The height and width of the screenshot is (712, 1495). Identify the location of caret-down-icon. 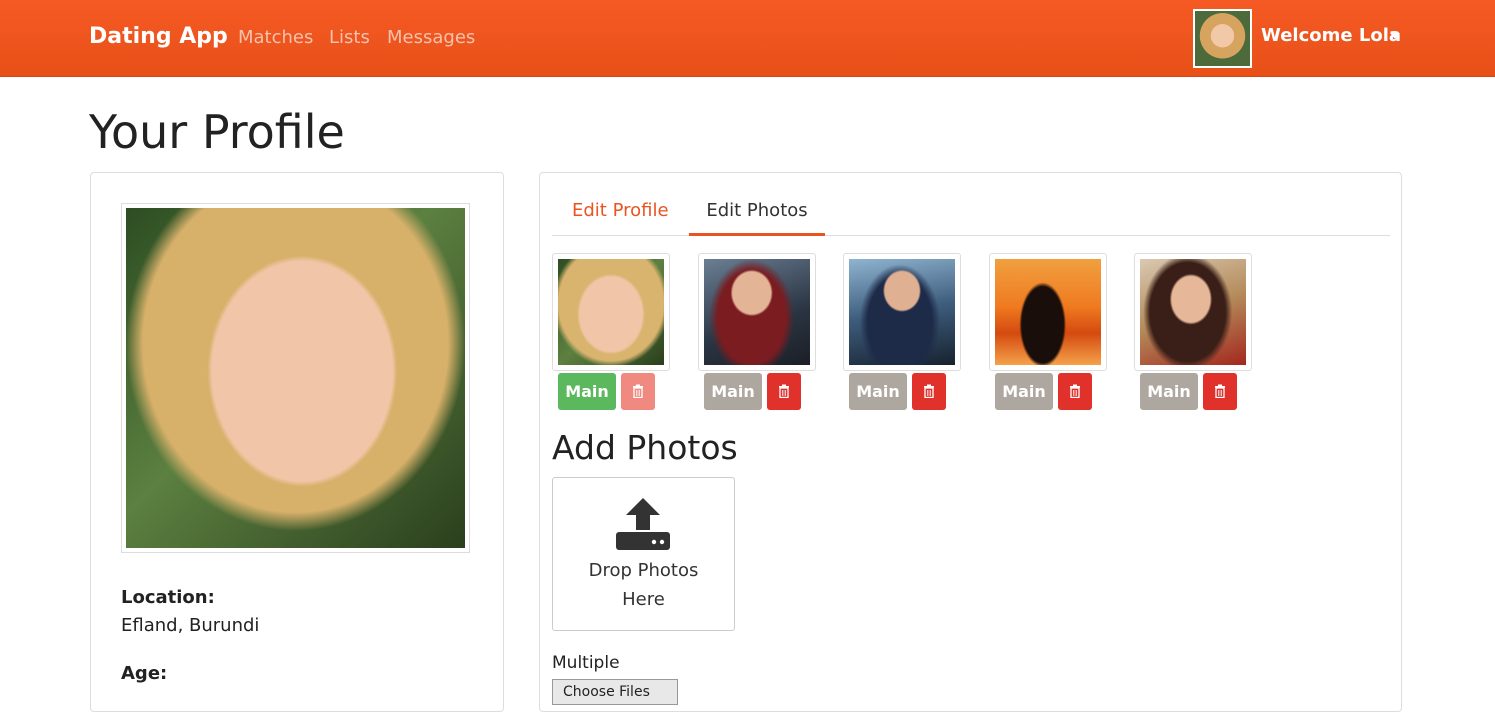
(1395, 36).